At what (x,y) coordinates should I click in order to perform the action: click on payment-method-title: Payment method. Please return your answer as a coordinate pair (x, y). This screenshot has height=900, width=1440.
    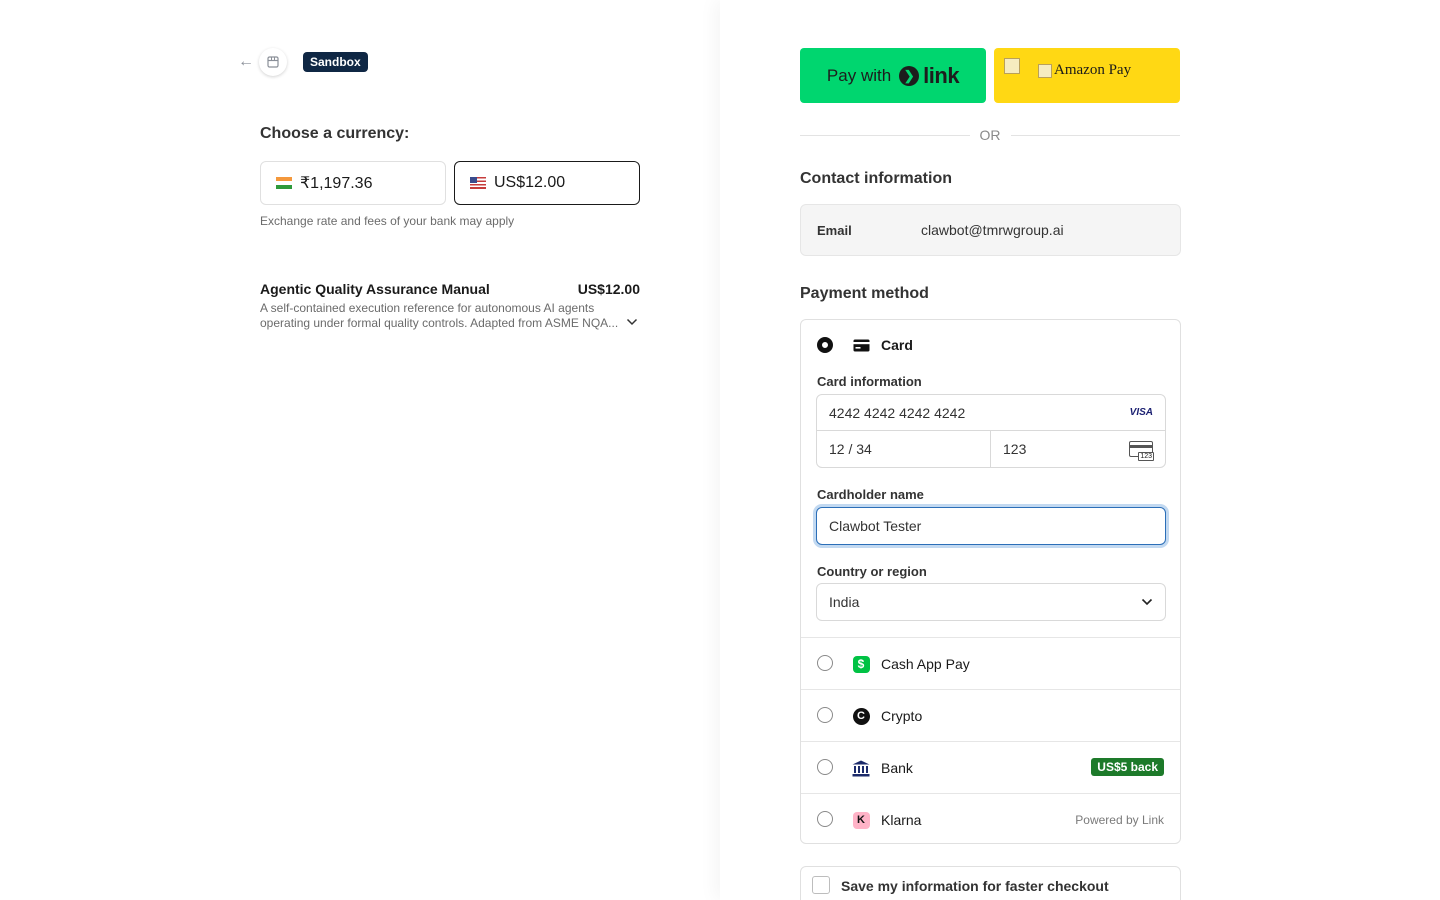
    Looking at the image, I should click on (864, 293).